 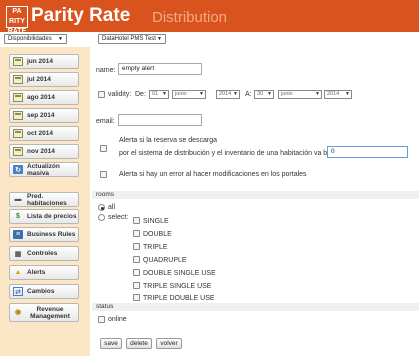 What do you see at coordinates (165, 260) in the screenshot?
I see `room-label-quadruple: QUADRUPLE` at bounding box center [165, 260].